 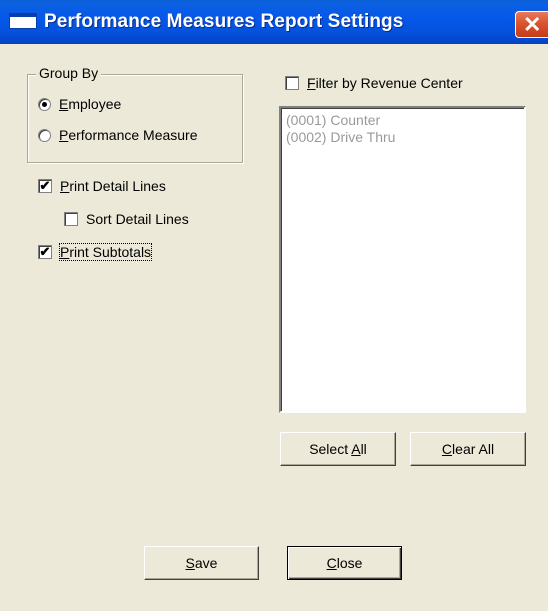 I want to click on group-by-groupbox, so click(x=135, y=118).